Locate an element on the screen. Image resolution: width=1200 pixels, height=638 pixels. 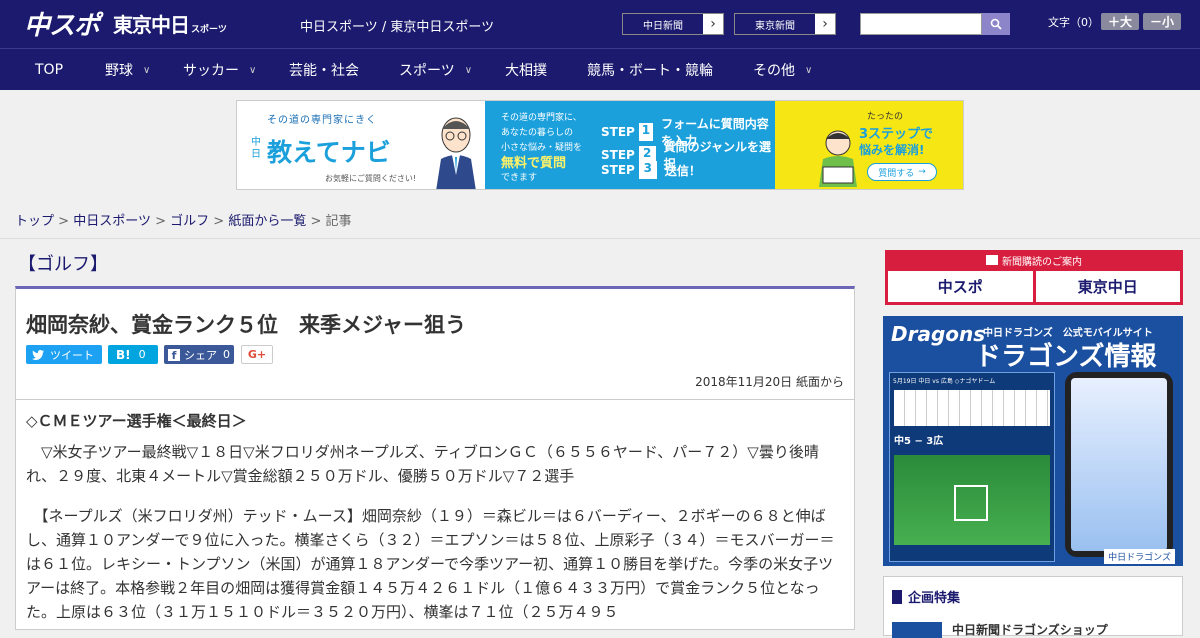
banner-tagline: その道の専門家にきく is located at coordinates (322, 120).